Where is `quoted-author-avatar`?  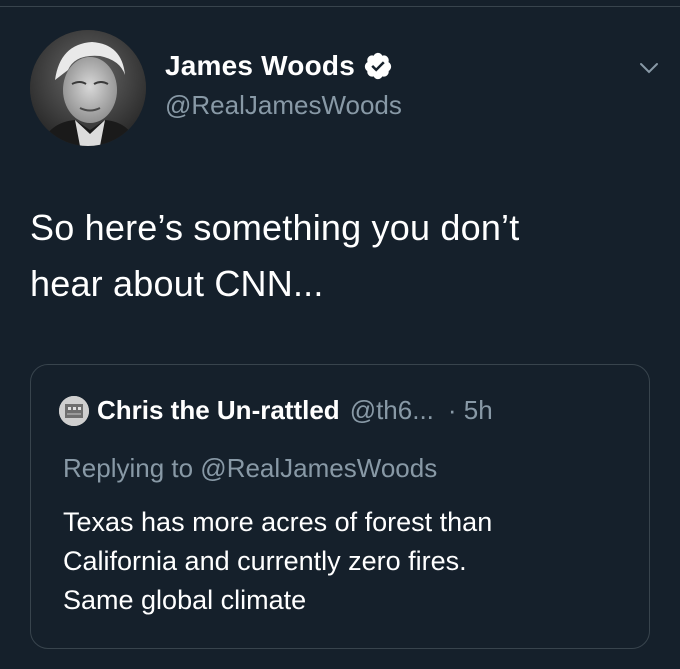
quoted-author-avatar is located at coordinates (74, 410).